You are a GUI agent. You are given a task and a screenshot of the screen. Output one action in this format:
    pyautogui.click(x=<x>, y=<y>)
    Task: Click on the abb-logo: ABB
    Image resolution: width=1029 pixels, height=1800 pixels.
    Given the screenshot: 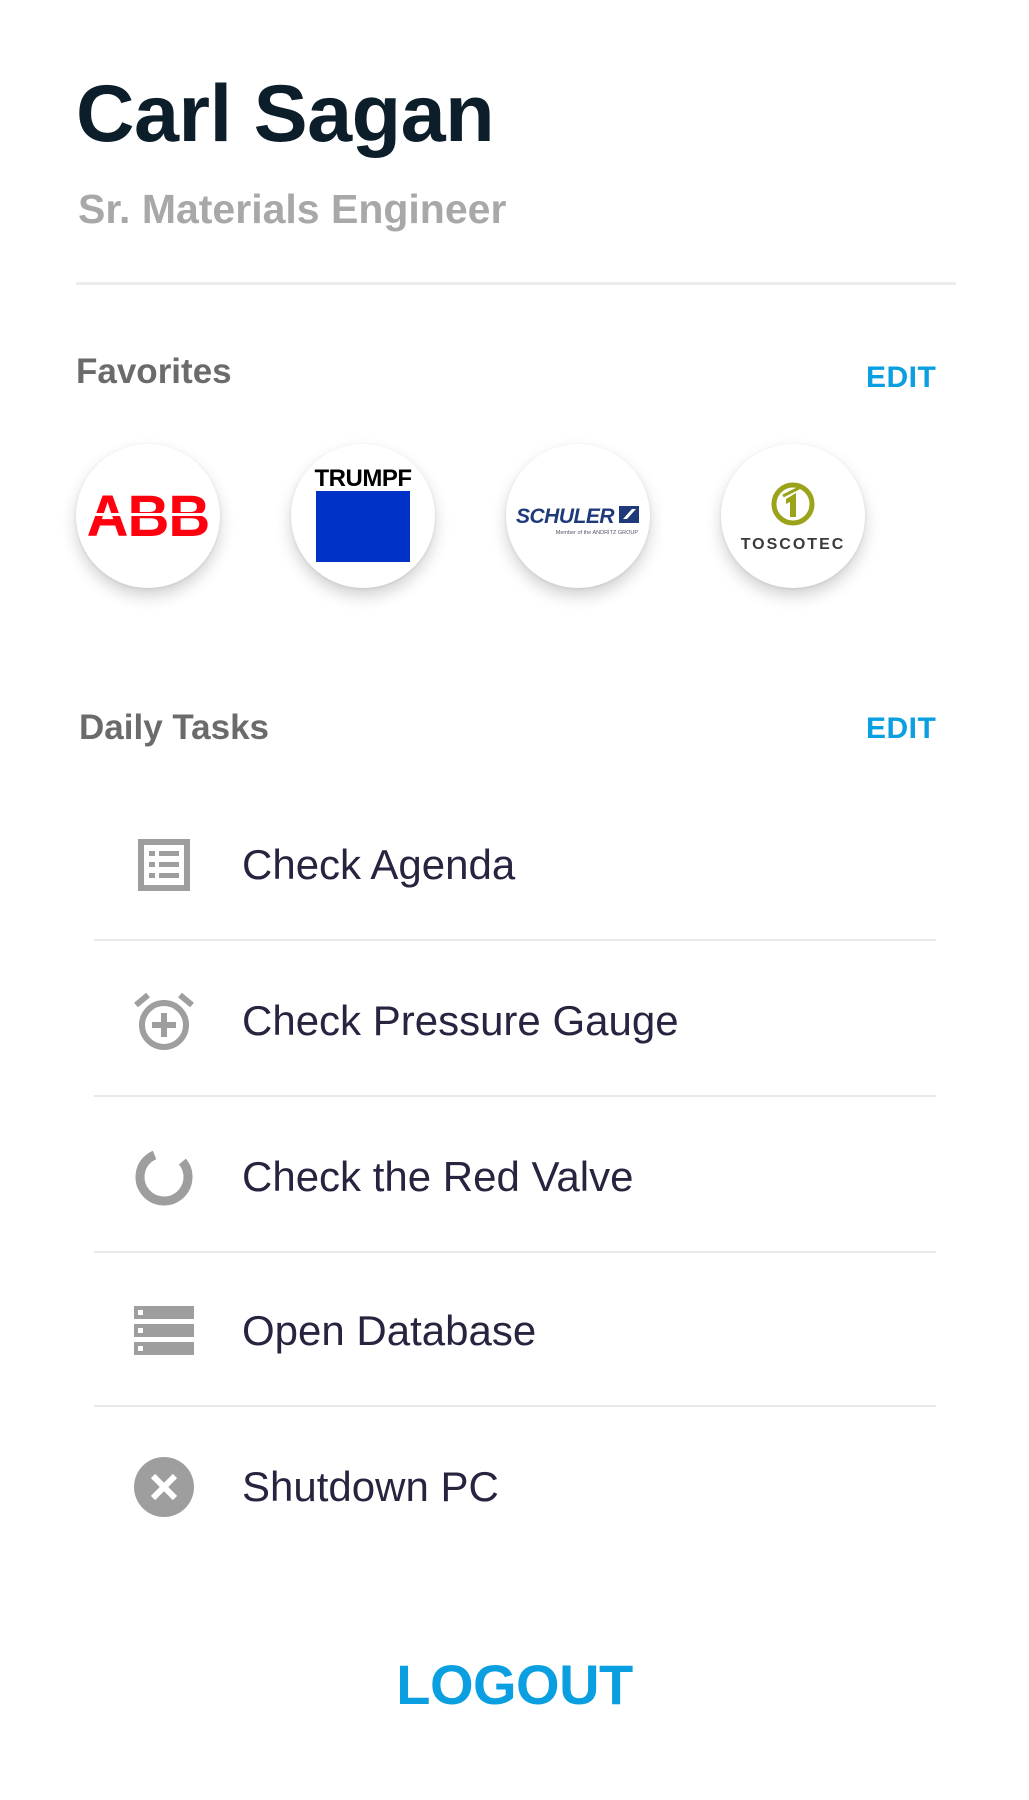 What is the action you would take?
    pyautogui.click(x=148, y=516)
    